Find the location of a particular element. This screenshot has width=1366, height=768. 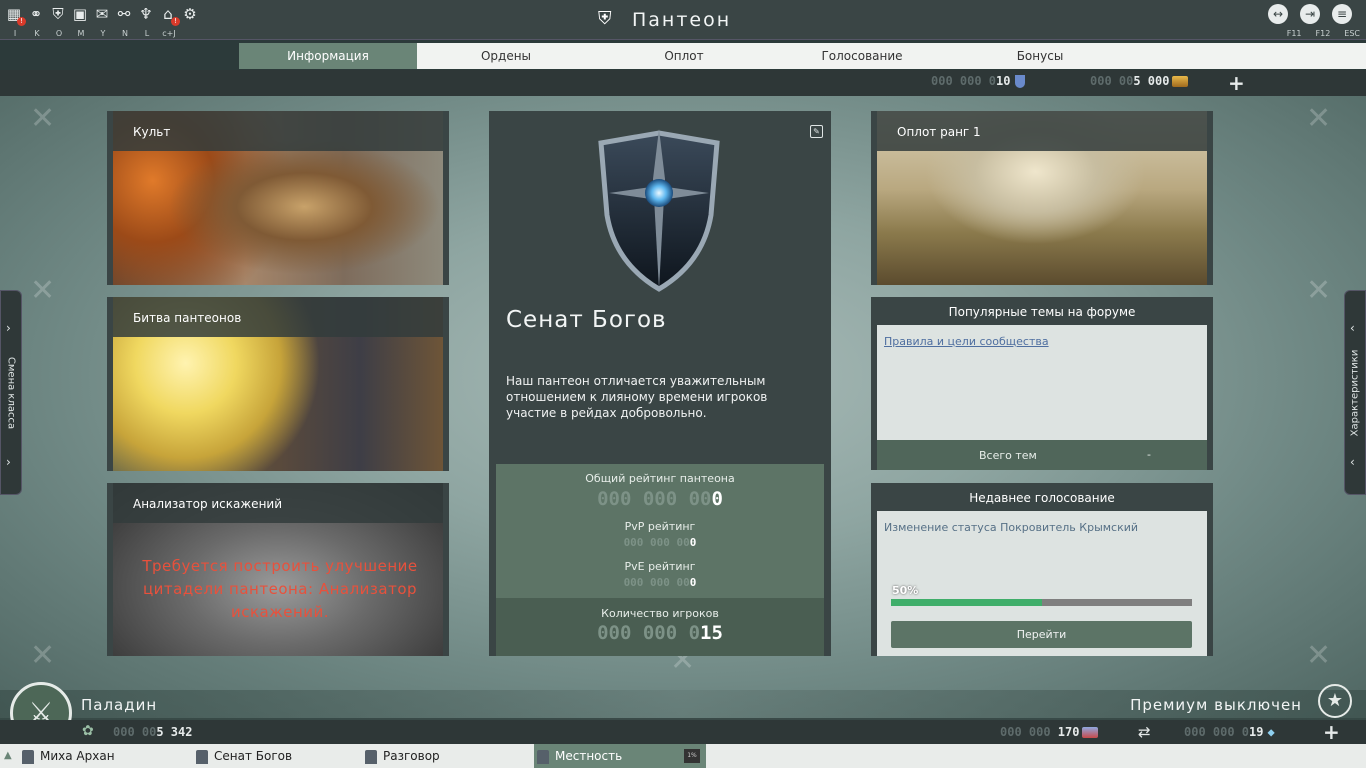

handshake-icon: ⚯ is located at coordinates (124, 14).